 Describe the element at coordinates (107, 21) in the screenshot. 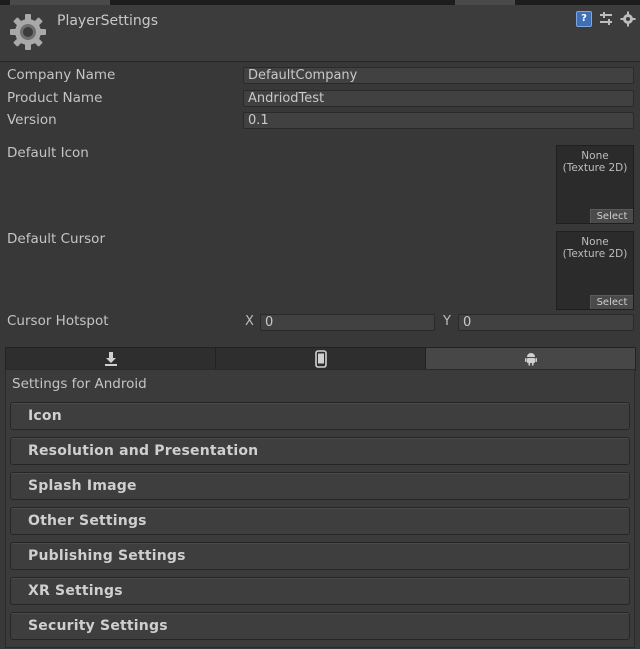

I see `window-title: PlayerSettings` at that location.